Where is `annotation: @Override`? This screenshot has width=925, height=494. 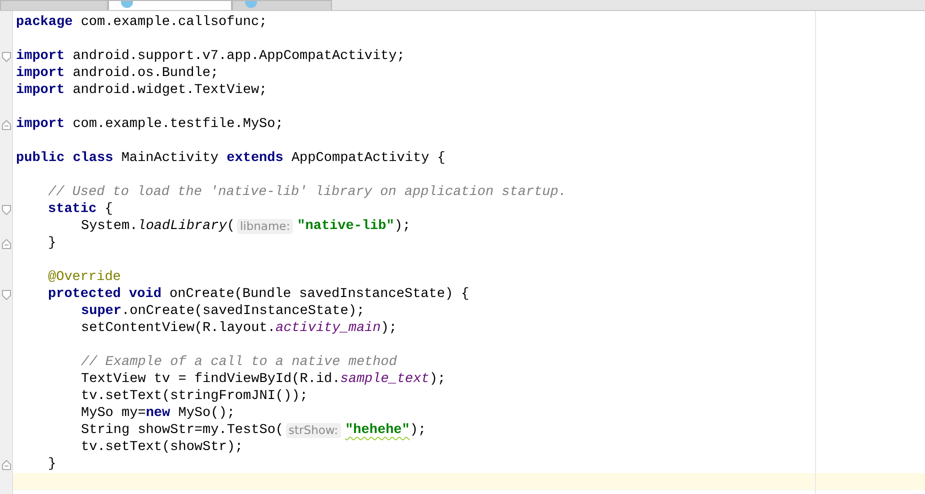
annotation: @Override is located at coordinates (84, 277).